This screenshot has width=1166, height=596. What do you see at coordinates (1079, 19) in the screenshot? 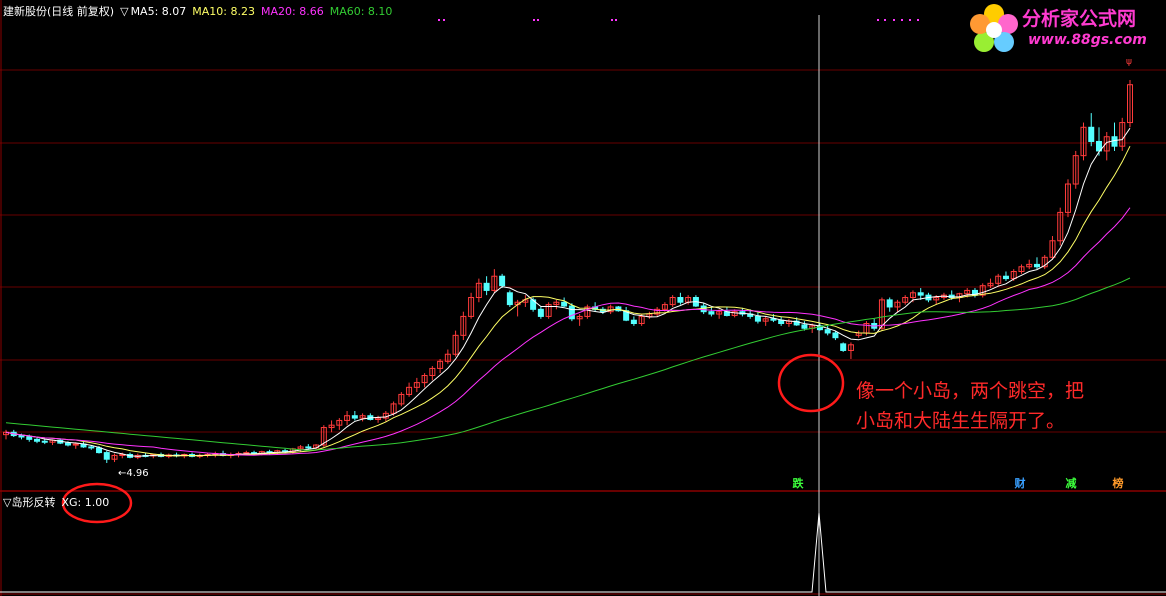
I see `logo-title: 分析家公式网` at bounding box center [1079, 19].